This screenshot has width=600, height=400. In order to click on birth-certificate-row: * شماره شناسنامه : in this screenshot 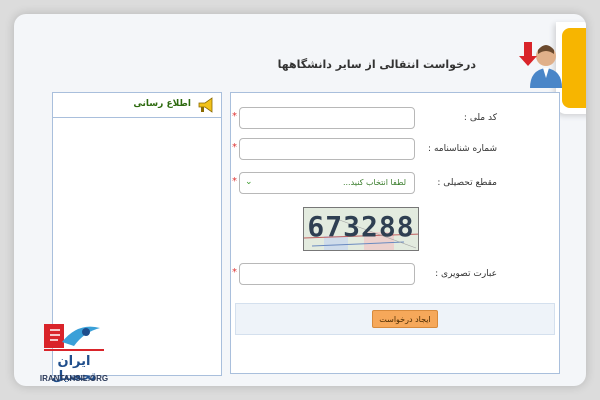, I will do `click(395, 151)`.